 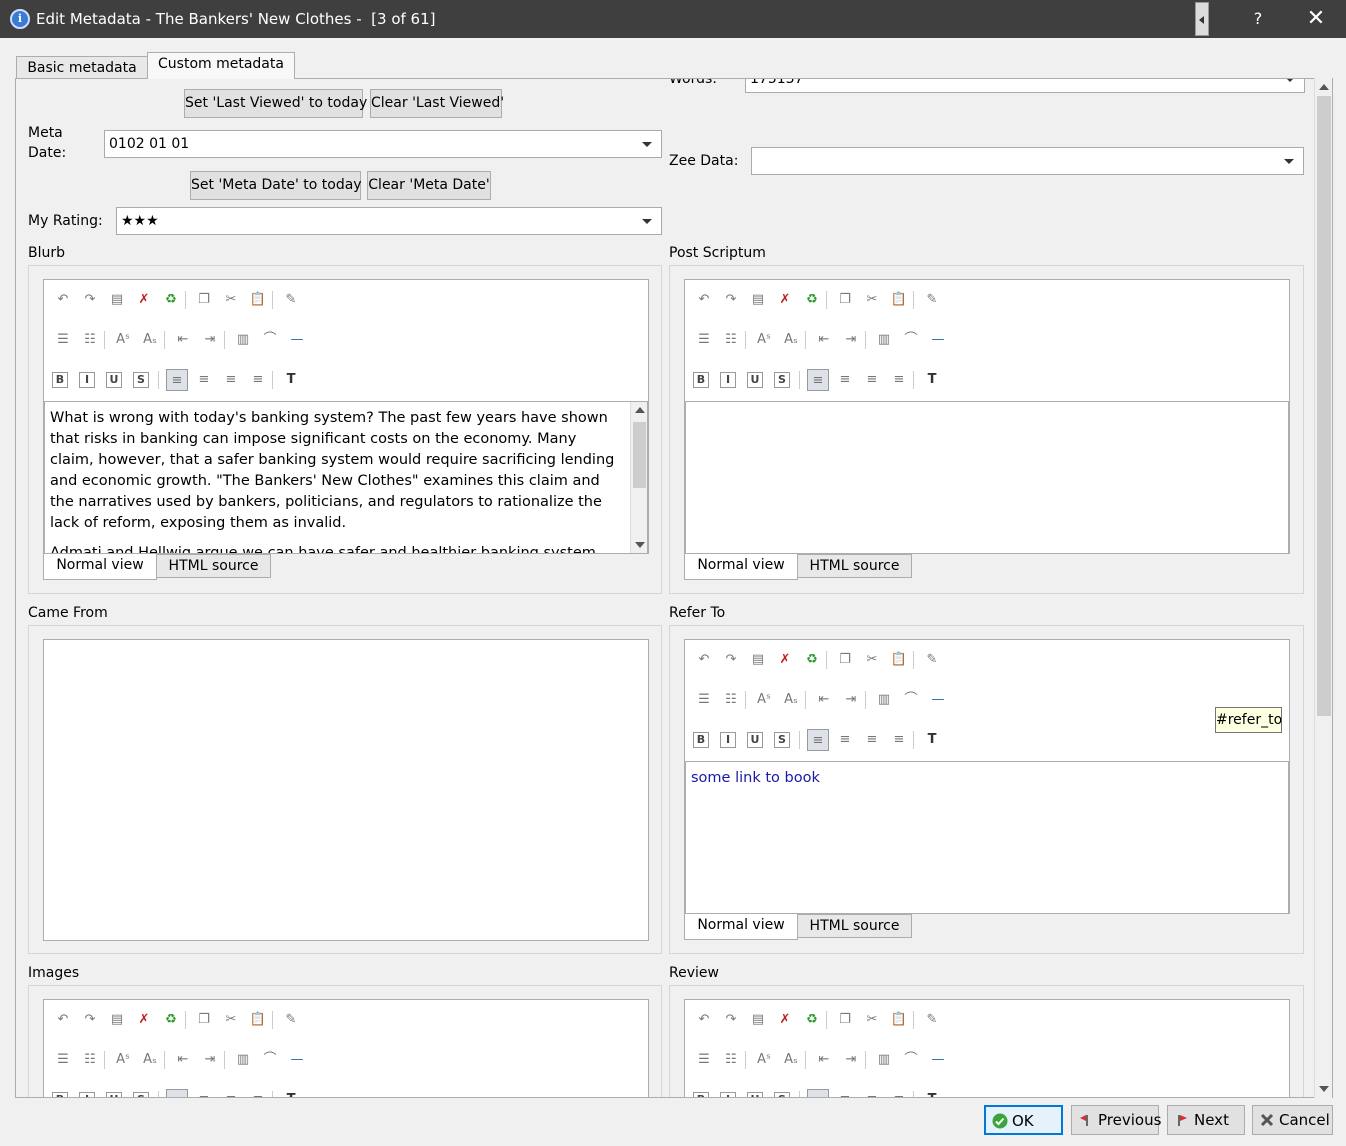 What do you see at coordinates (1316, 18) in the screenshot?
I see `close-button: ✕` at bounding box center [1316, 18].